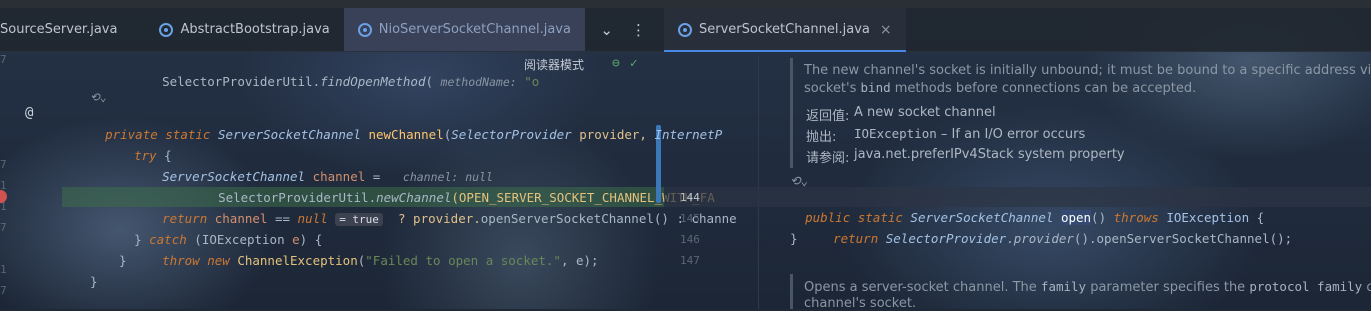  I want to click on code-line: } catch (IOException e) {, so click(220, 227).